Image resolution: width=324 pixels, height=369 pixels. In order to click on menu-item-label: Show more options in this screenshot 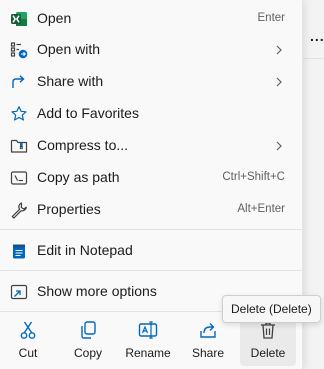, I will do `click(97, 291)`.